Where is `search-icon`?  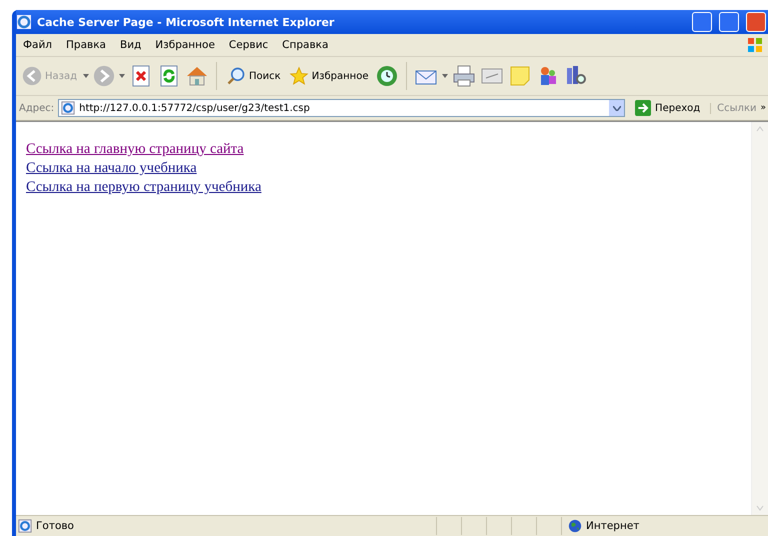 search-icon is located at coordinates (236, 76).